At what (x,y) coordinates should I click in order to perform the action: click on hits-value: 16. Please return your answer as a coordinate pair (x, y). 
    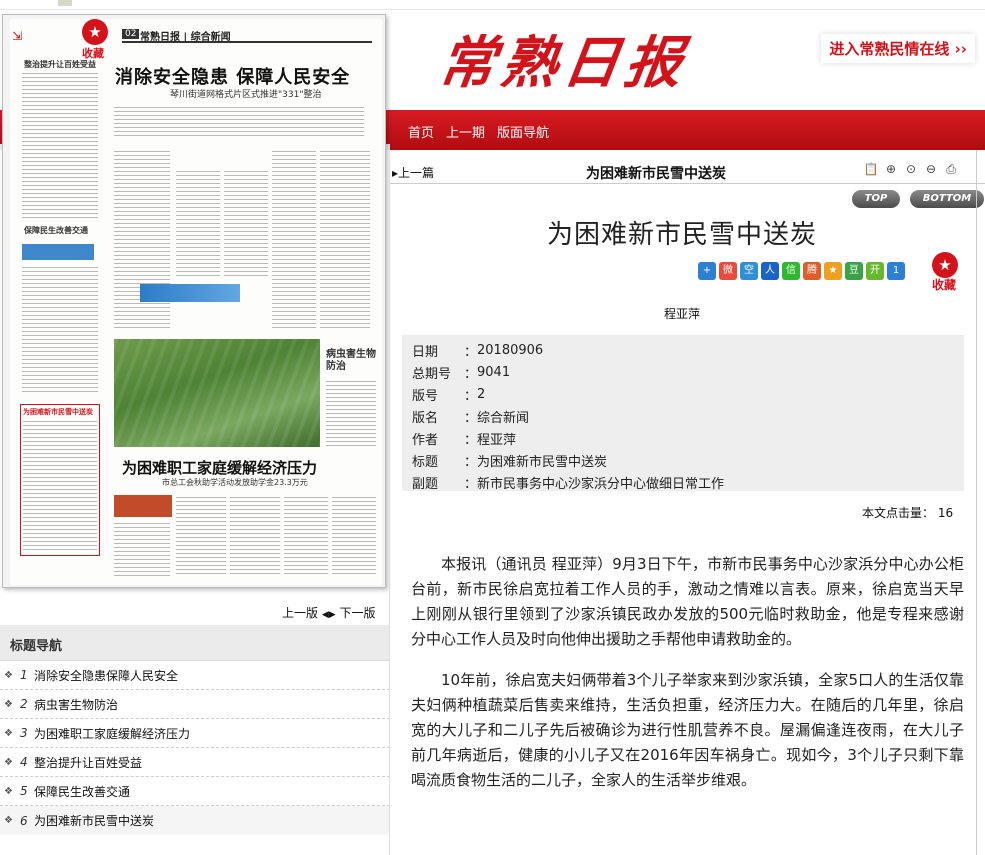
    Looking at the image, I should click on (945, 513).